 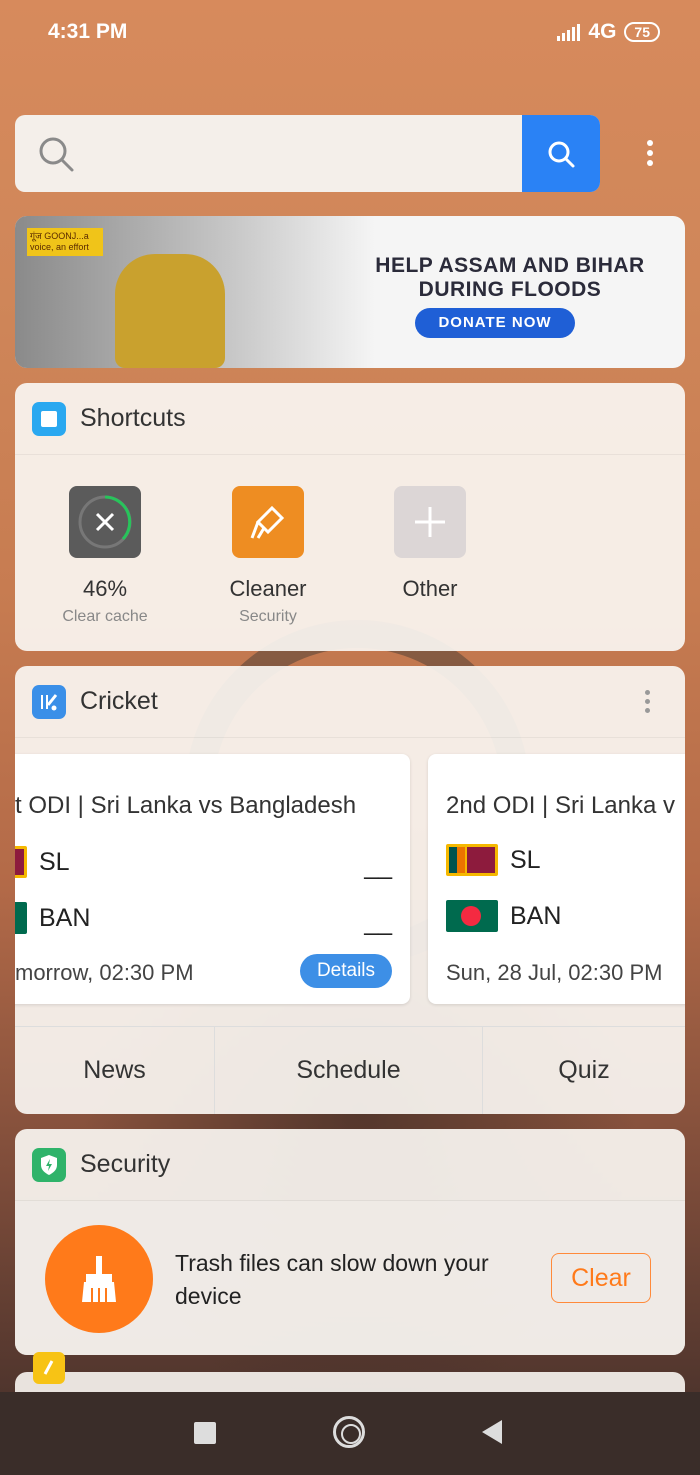 I want to click on security-title: Security, so click(x=125, y=1164).